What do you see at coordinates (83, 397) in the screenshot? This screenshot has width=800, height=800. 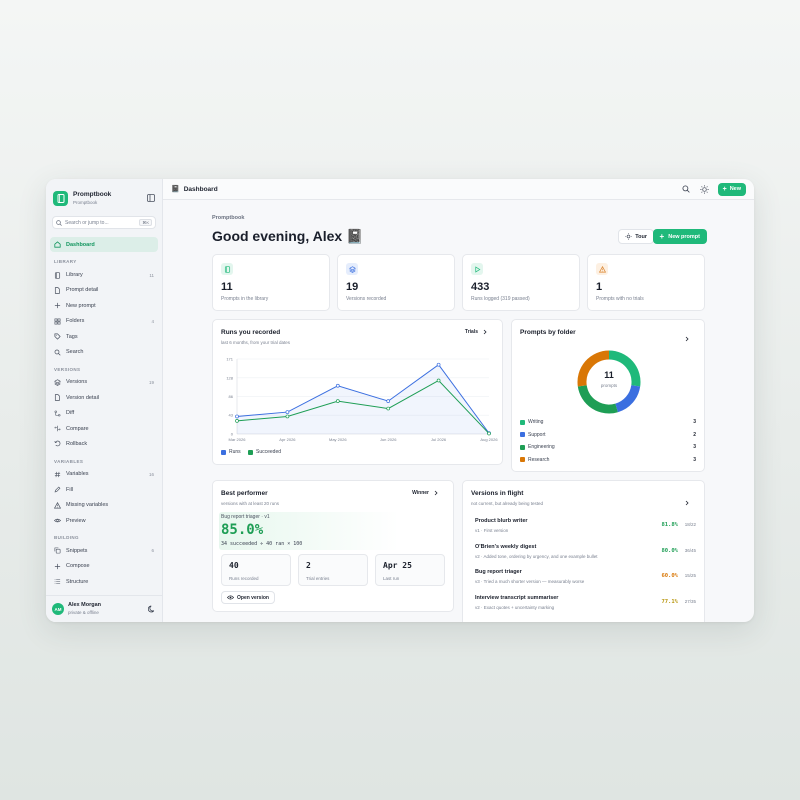 I see `sidebar-item-label: Version detail` at bounding box center [83, 397].